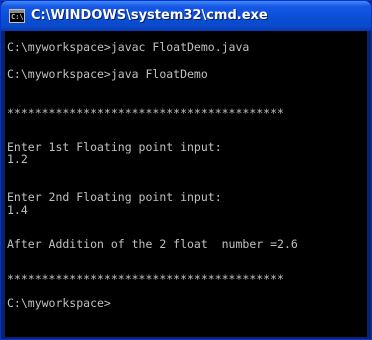 This screenshot has height=340, width=372. Describe the element at coordinates (128, 47) in the screenshot. I see `console-line: C:\myworkspace>javac FloatDemo.java` at that location.